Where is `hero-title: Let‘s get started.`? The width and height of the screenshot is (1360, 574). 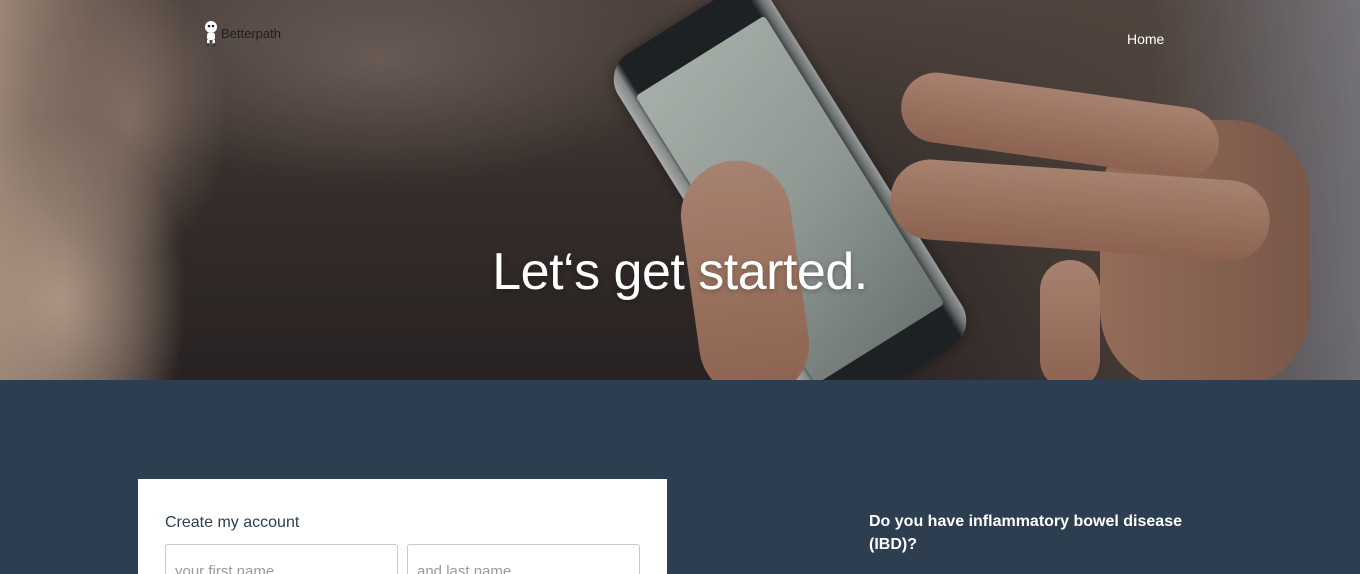 hero-title: Let‘s get started. is located at coordinates (680, 272).